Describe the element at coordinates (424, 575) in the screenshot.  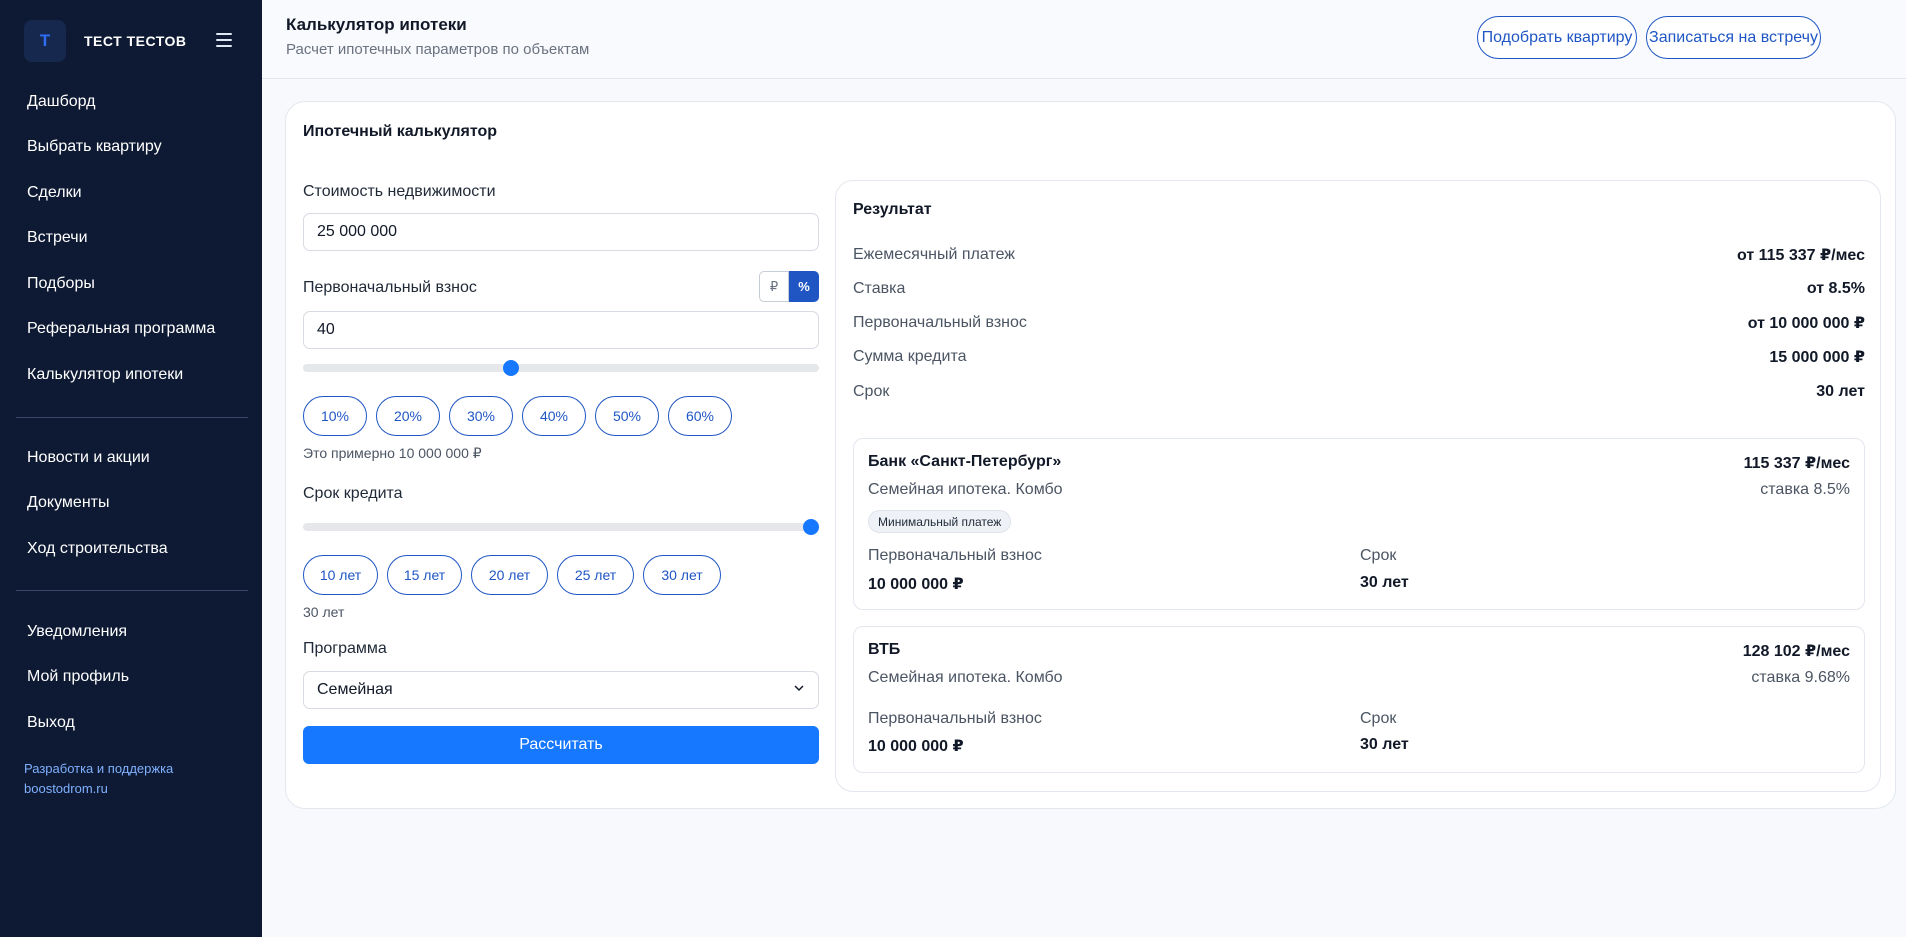
I see `term-chip-15: 15 лет` at that location.